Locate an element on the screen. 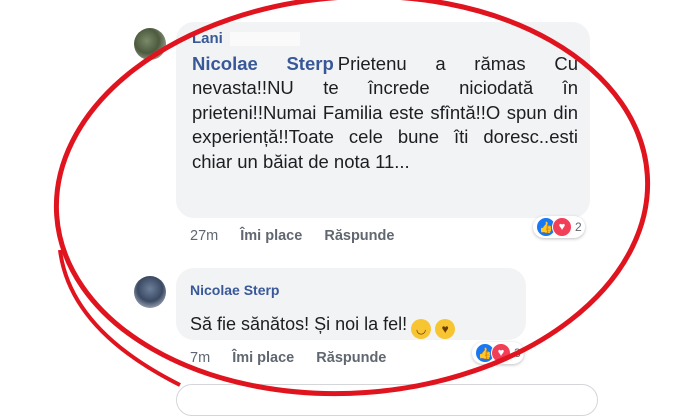  comment-actions: 27m Îmi place Răspunde is located at coordinates (301, 236).